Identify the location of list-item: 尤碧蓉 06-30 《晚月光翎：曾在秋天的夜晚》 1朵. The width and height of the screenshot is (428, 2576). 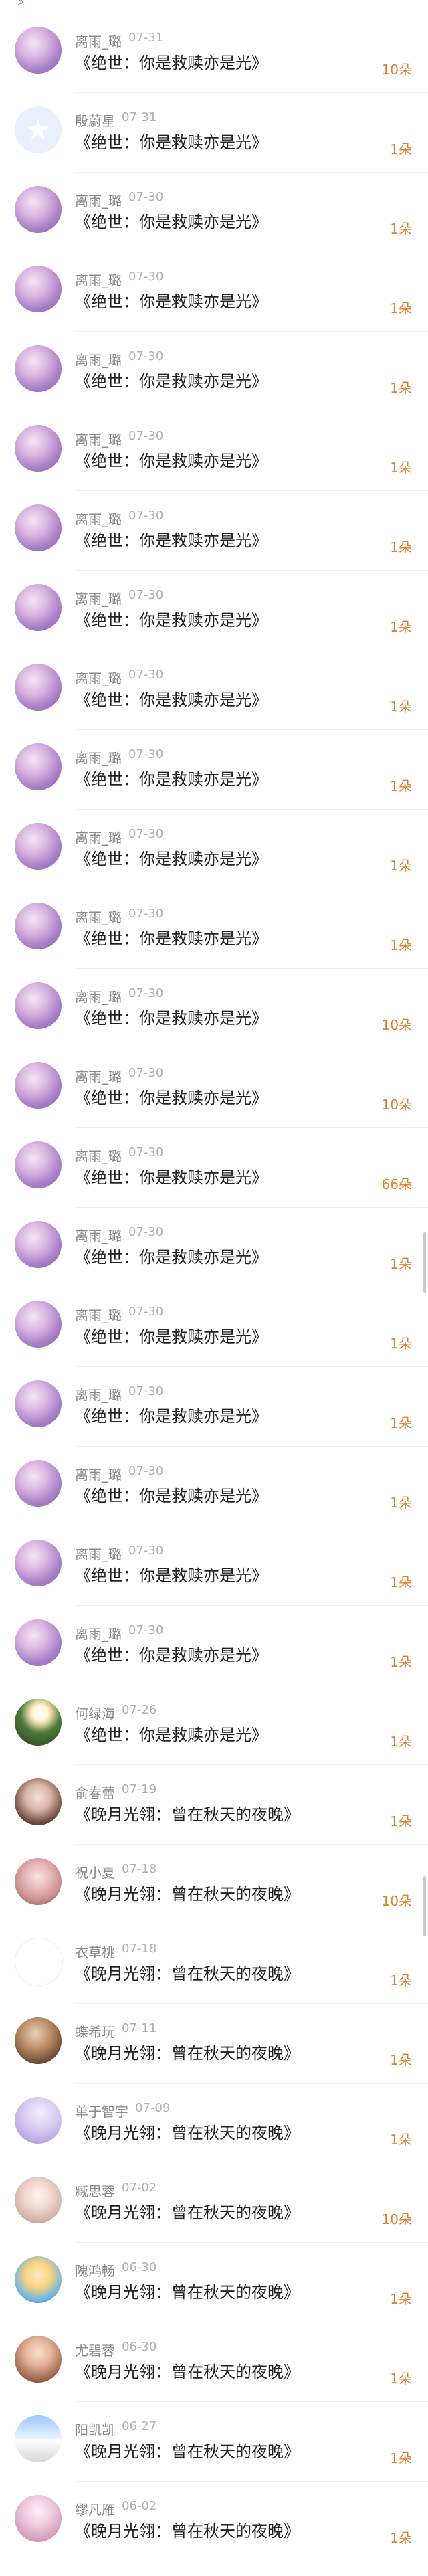
(214, 2362).